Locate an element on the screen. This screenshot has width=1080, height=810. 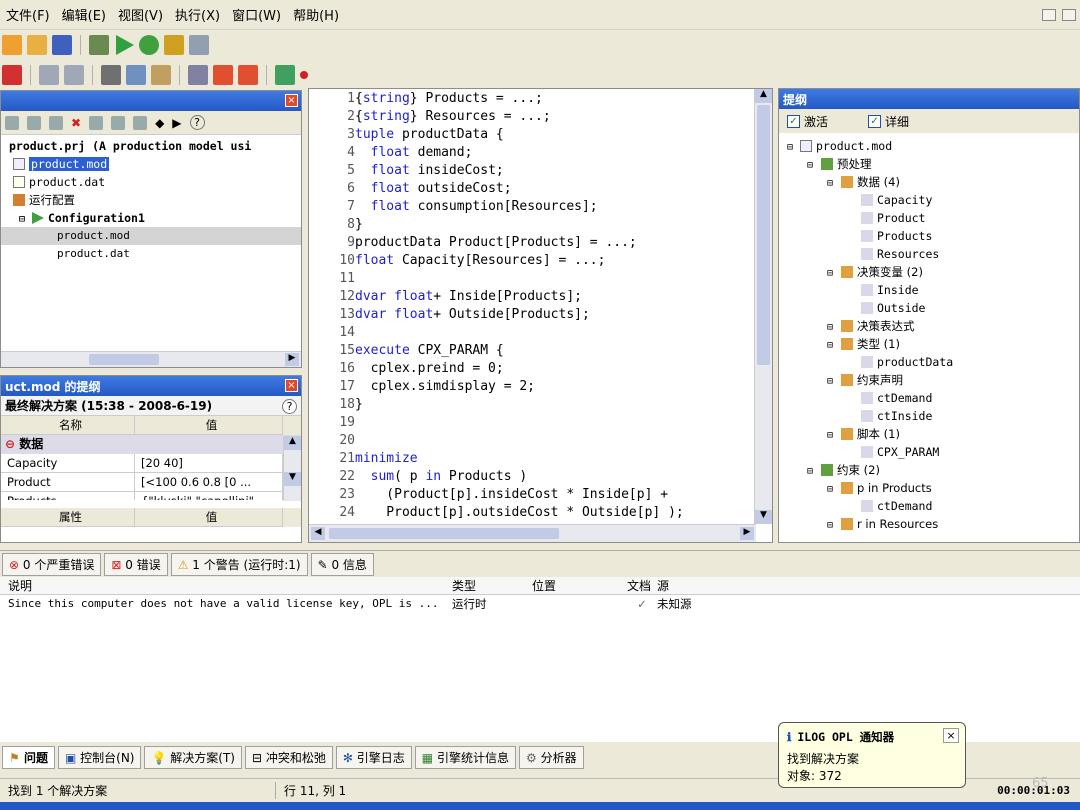
outline-item: ⊟ 数据 (4) is located at coordinates (929, 182).